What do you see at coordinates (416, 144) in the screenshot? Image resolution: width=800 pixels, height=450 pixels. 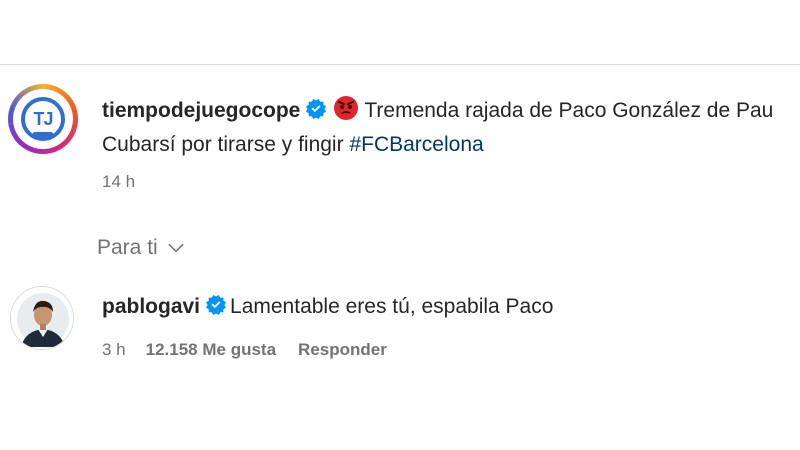 I see `hashtag-link: #FCBarcelona` at bounding box center [416, 144].